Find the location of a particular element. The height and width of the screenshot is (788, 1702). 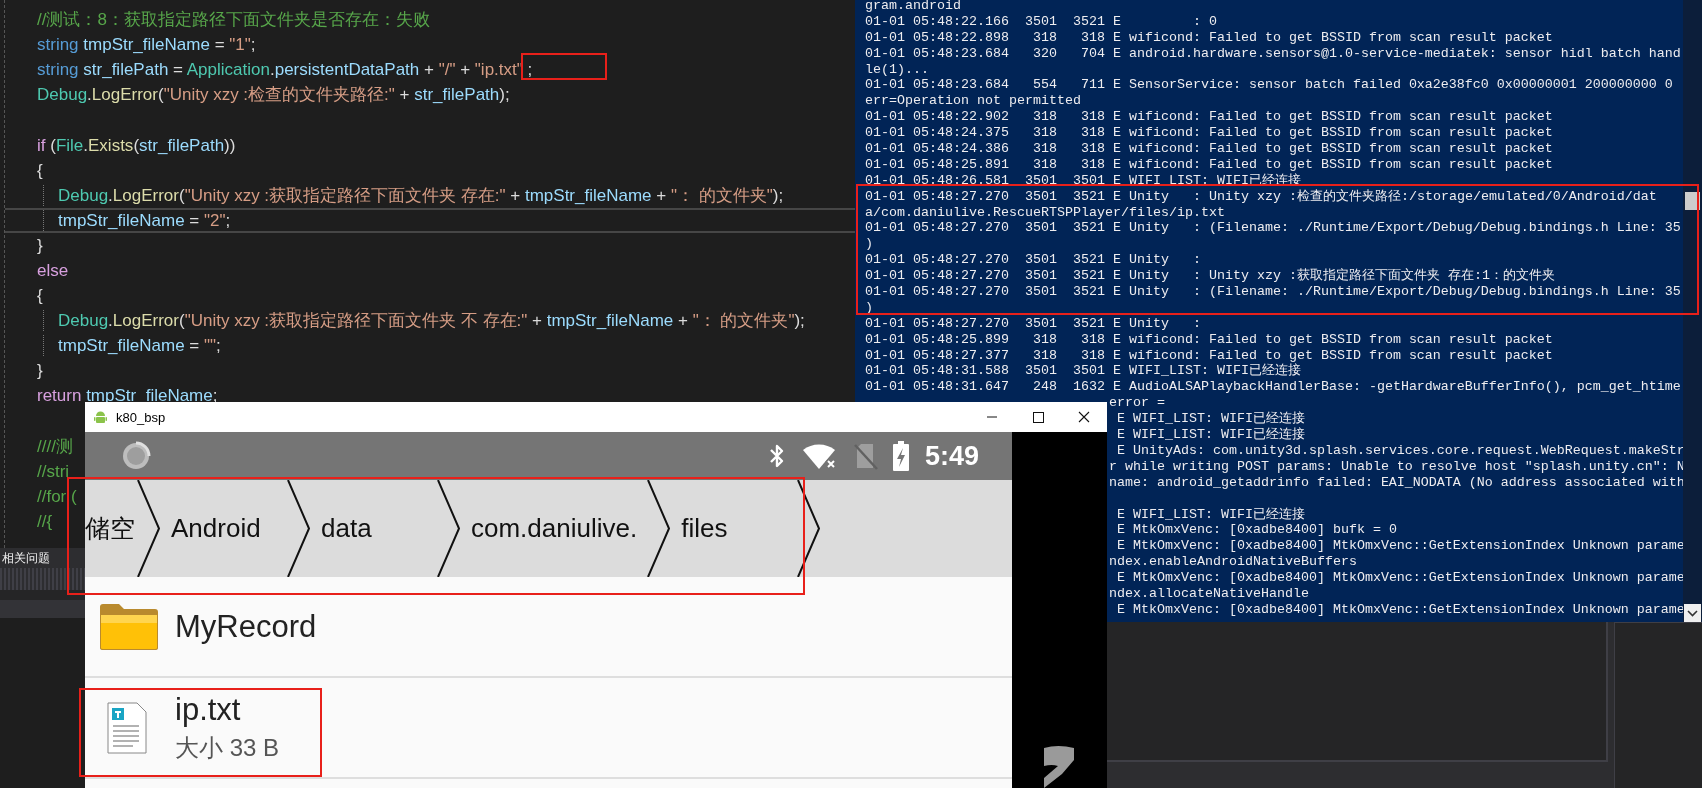

robot-icon is located at coordinates (100, 417).